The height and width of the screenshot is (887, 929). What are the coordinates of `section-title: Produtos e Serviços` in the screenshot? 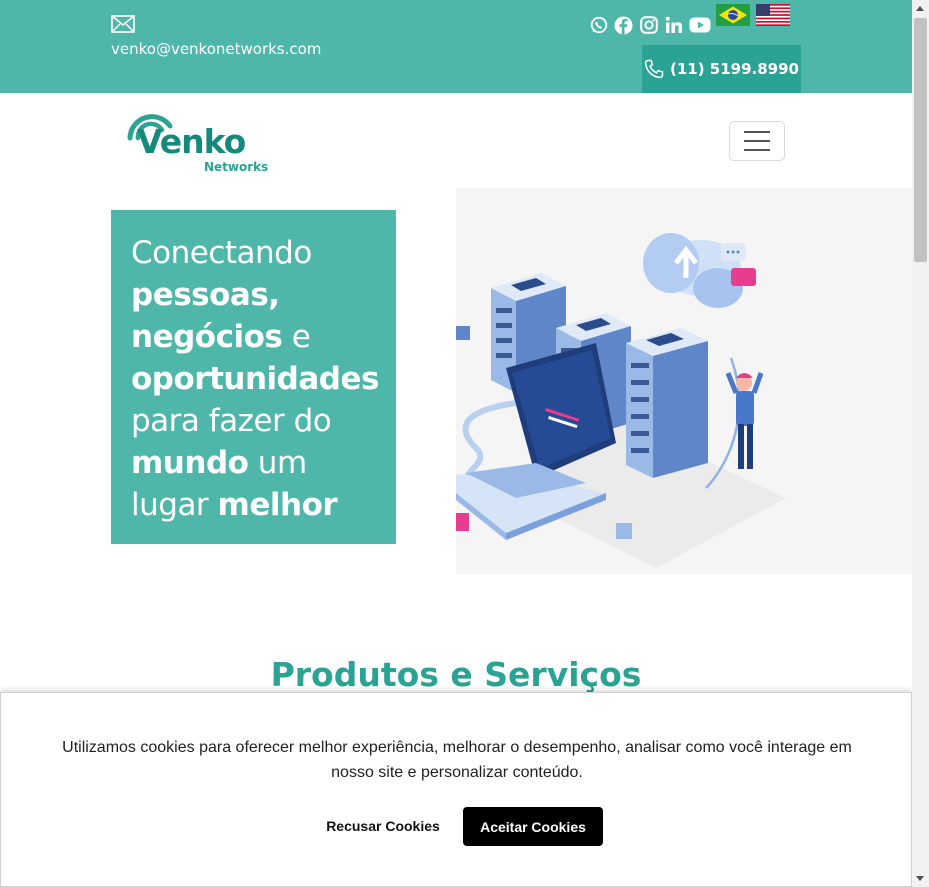 It's located at (456, 674).